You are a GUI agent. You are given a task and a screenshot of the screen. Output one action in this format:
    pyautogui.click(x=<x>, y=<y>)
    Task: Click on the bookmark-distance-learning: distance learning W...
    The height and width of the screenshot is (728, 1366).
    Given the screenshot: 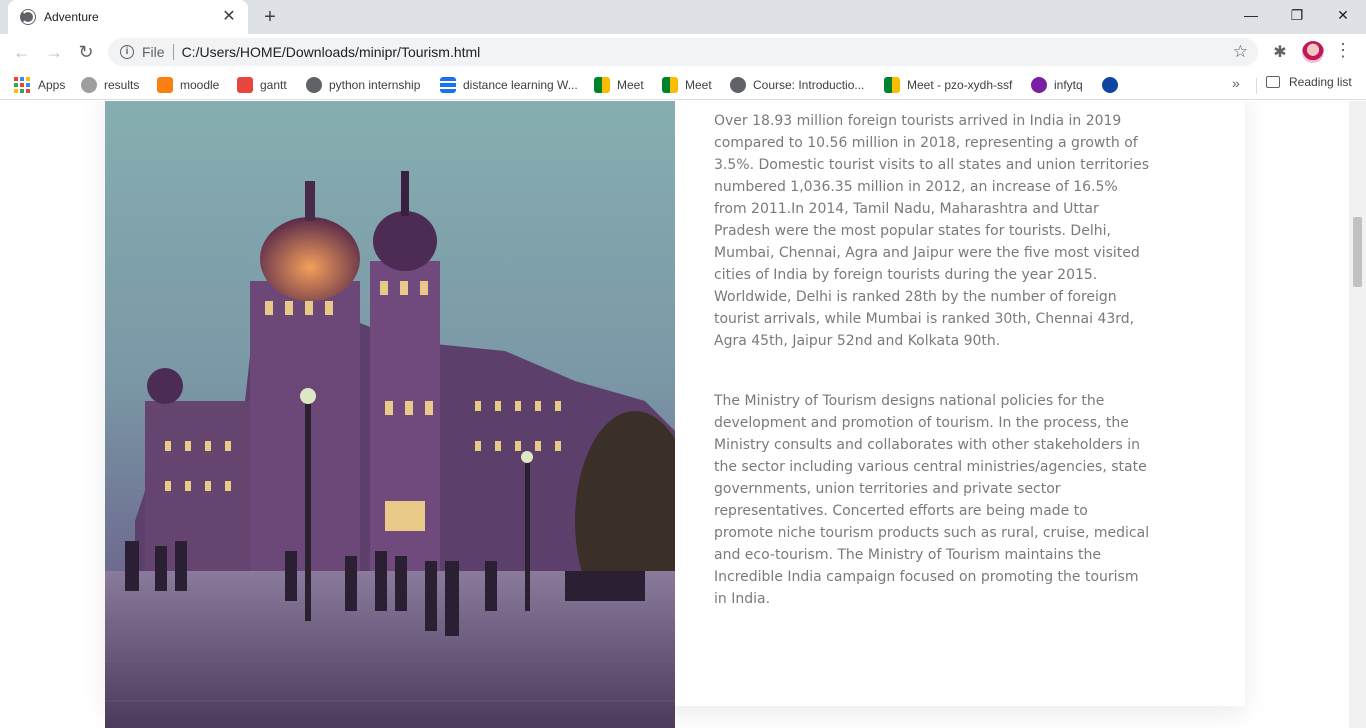 What is the action you would take?
    pyautogui.click(x=509, y=85)
    